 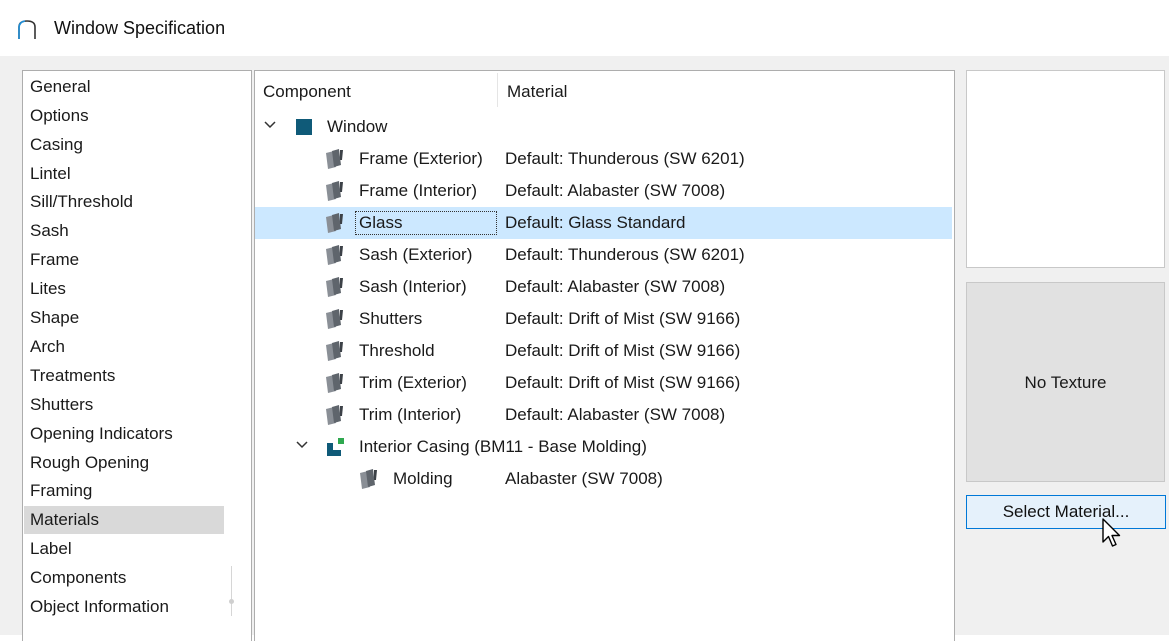 What do you see at coordinates (231, 601) in the screenshot?
I see `scroll-thumb` at bounding box center [231, 601].